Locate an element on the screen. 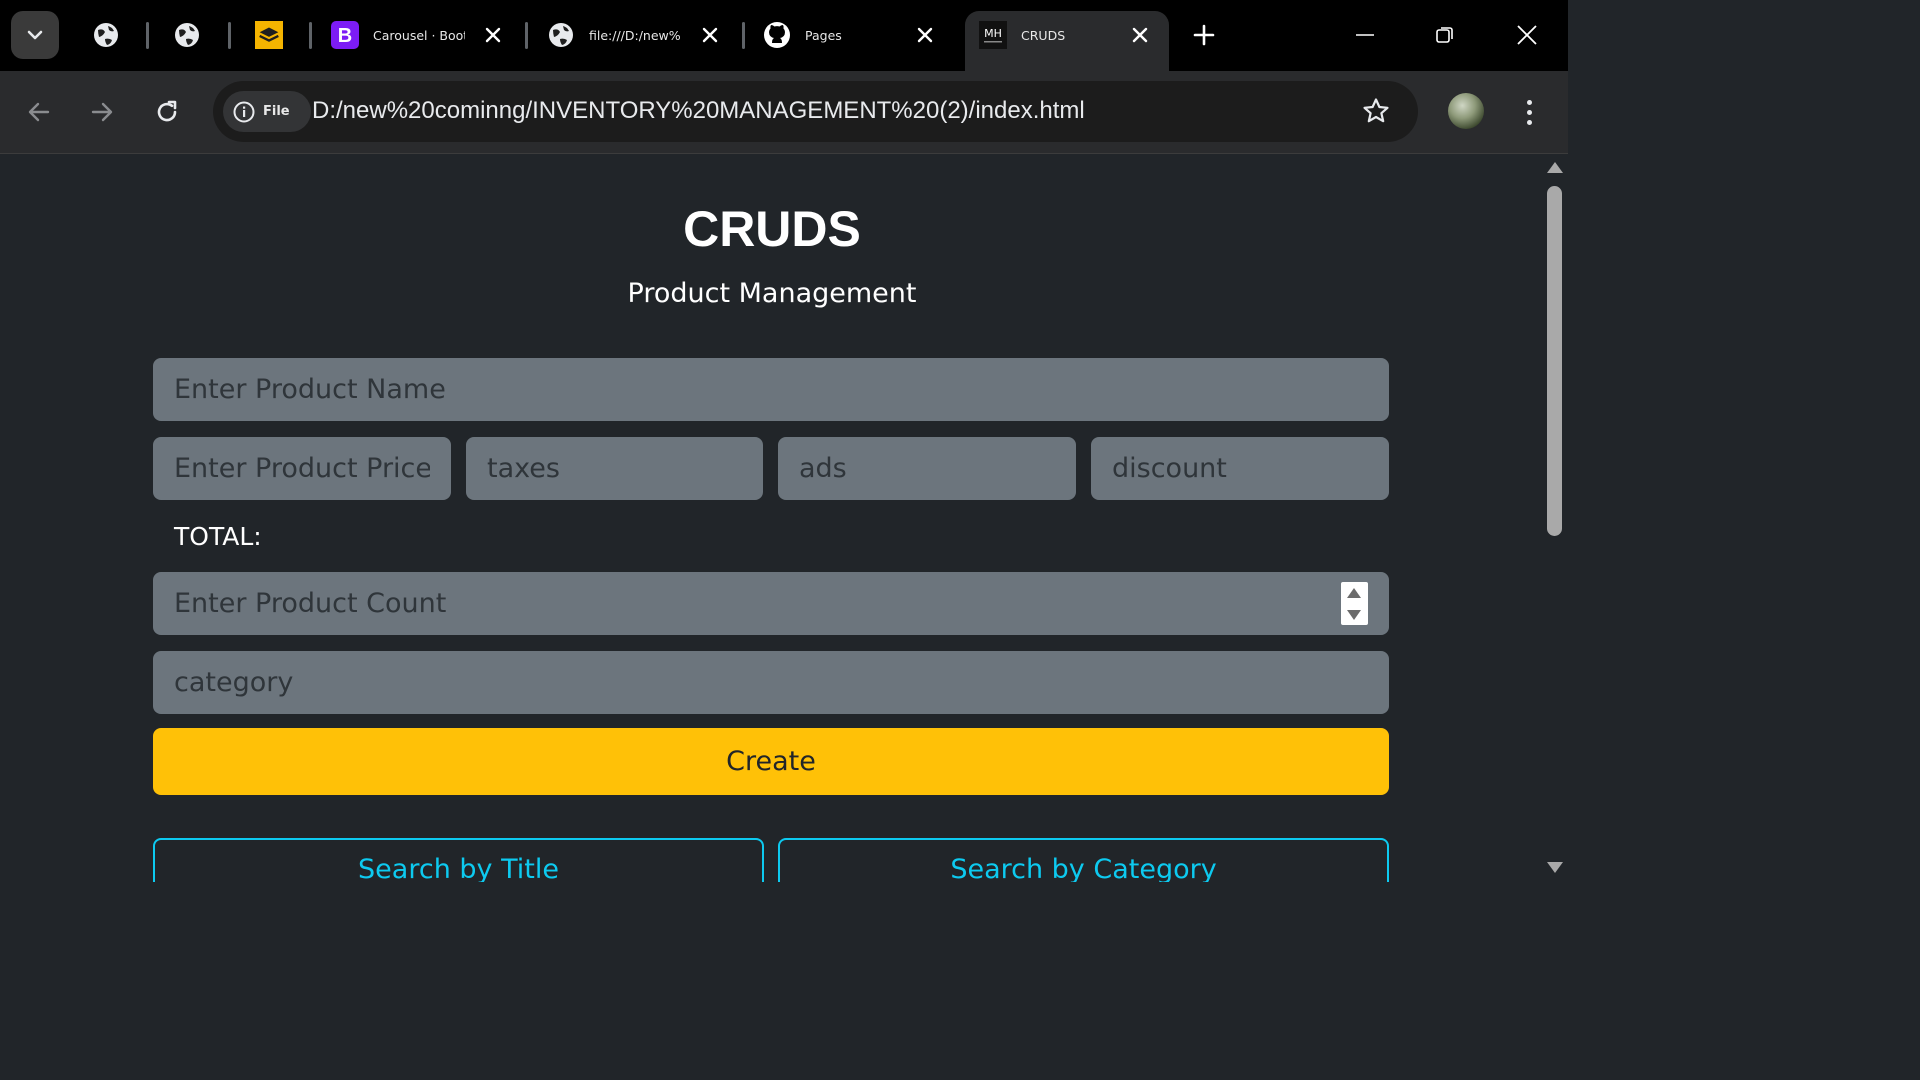 The image size is (1920, 1080). minimize-button is located at coordinates (1365, 35).